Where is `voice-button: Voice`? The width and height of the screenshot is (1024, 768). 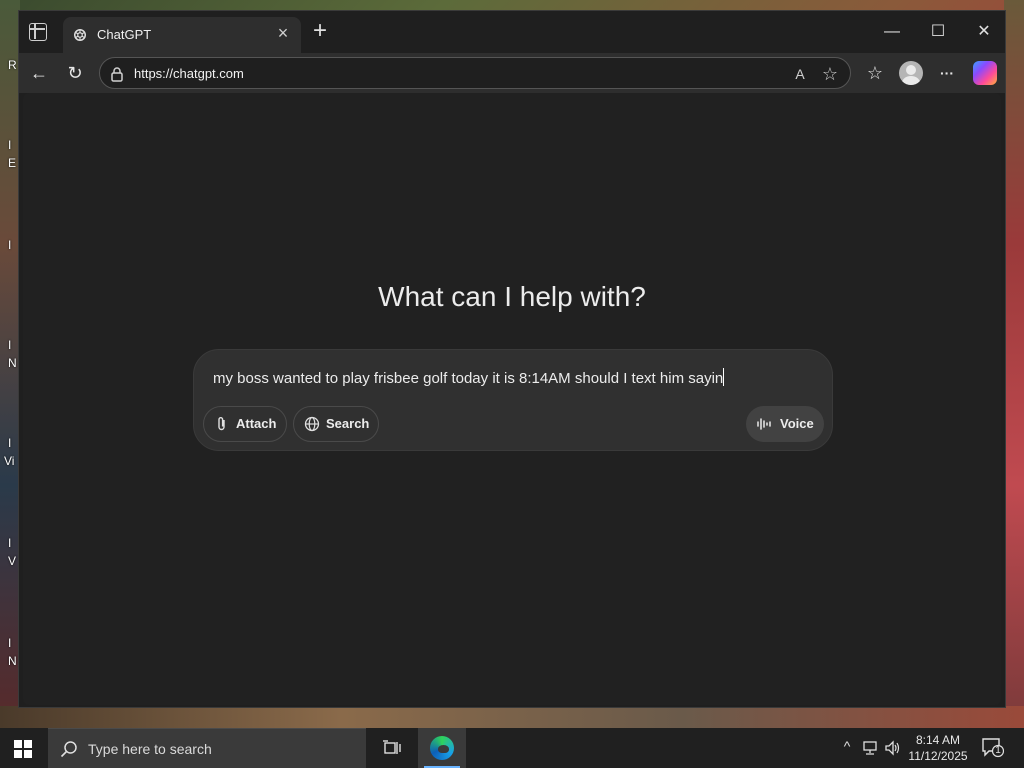 voice-button: Voice is located at coordinates (785, 424).